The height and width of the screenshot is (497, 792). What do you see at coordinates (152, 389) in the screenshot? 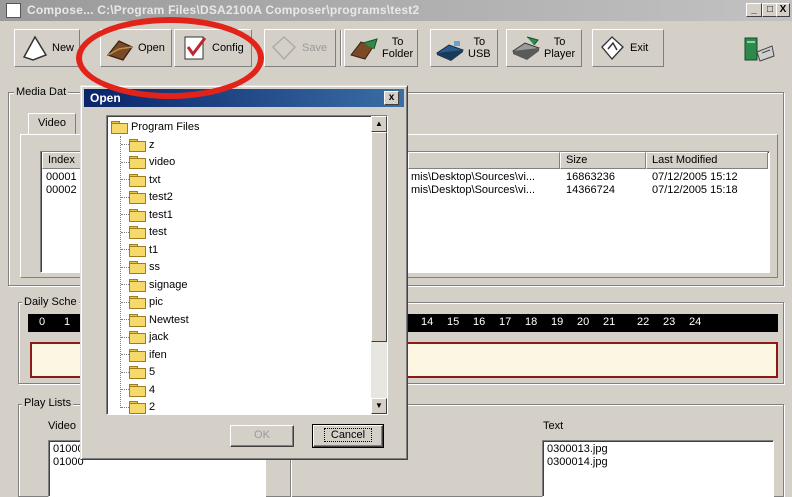
I see `tree-item-label: 4` at bounding box center [152, 389].